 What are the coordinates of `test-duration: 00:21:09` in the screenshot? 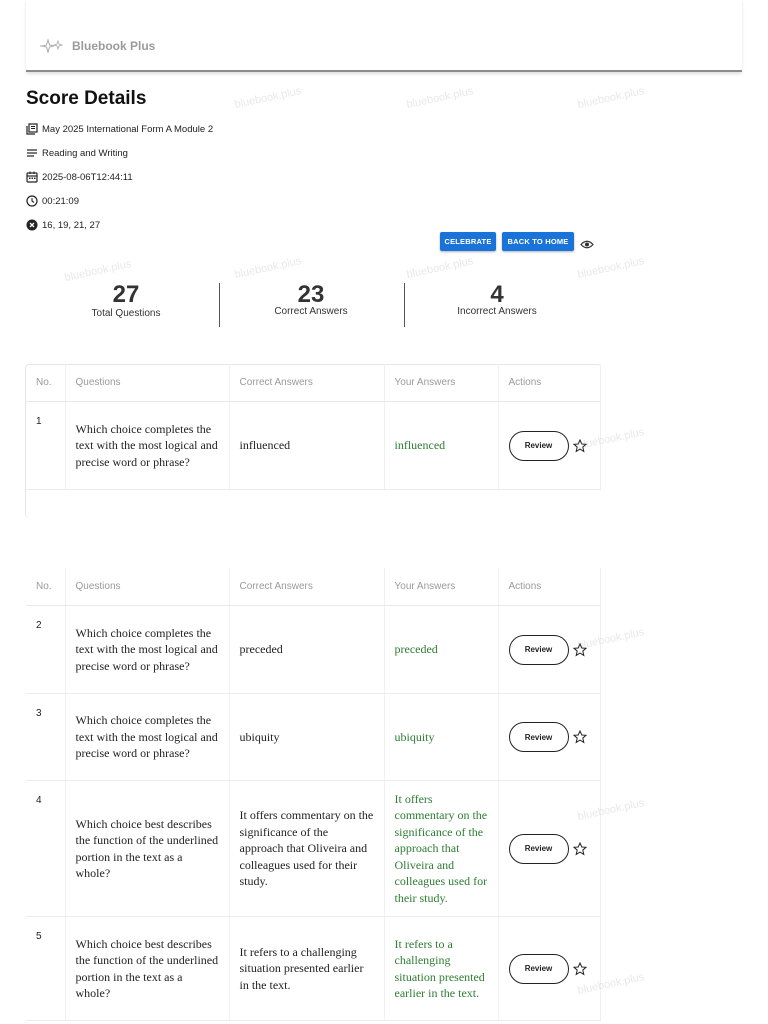 It's located at (60, 201).